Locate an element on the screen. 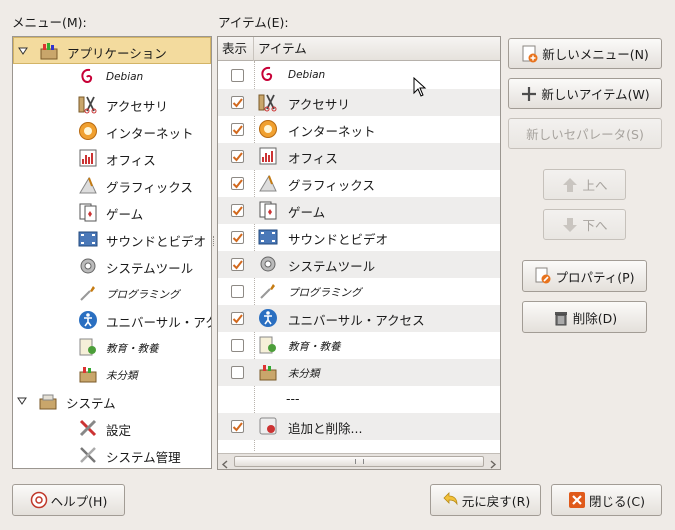  education-icon is located at coordinates (88, 347).